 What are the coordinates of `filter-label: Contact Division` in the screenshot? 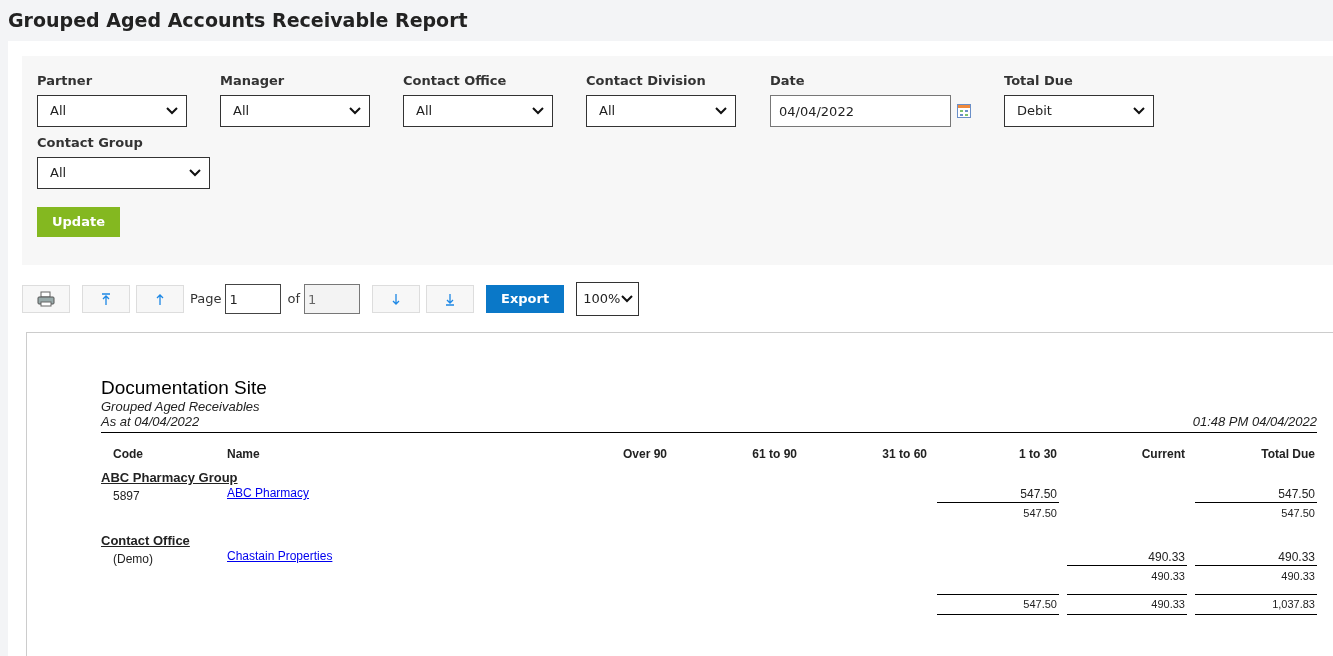 It's located at (646, 81).